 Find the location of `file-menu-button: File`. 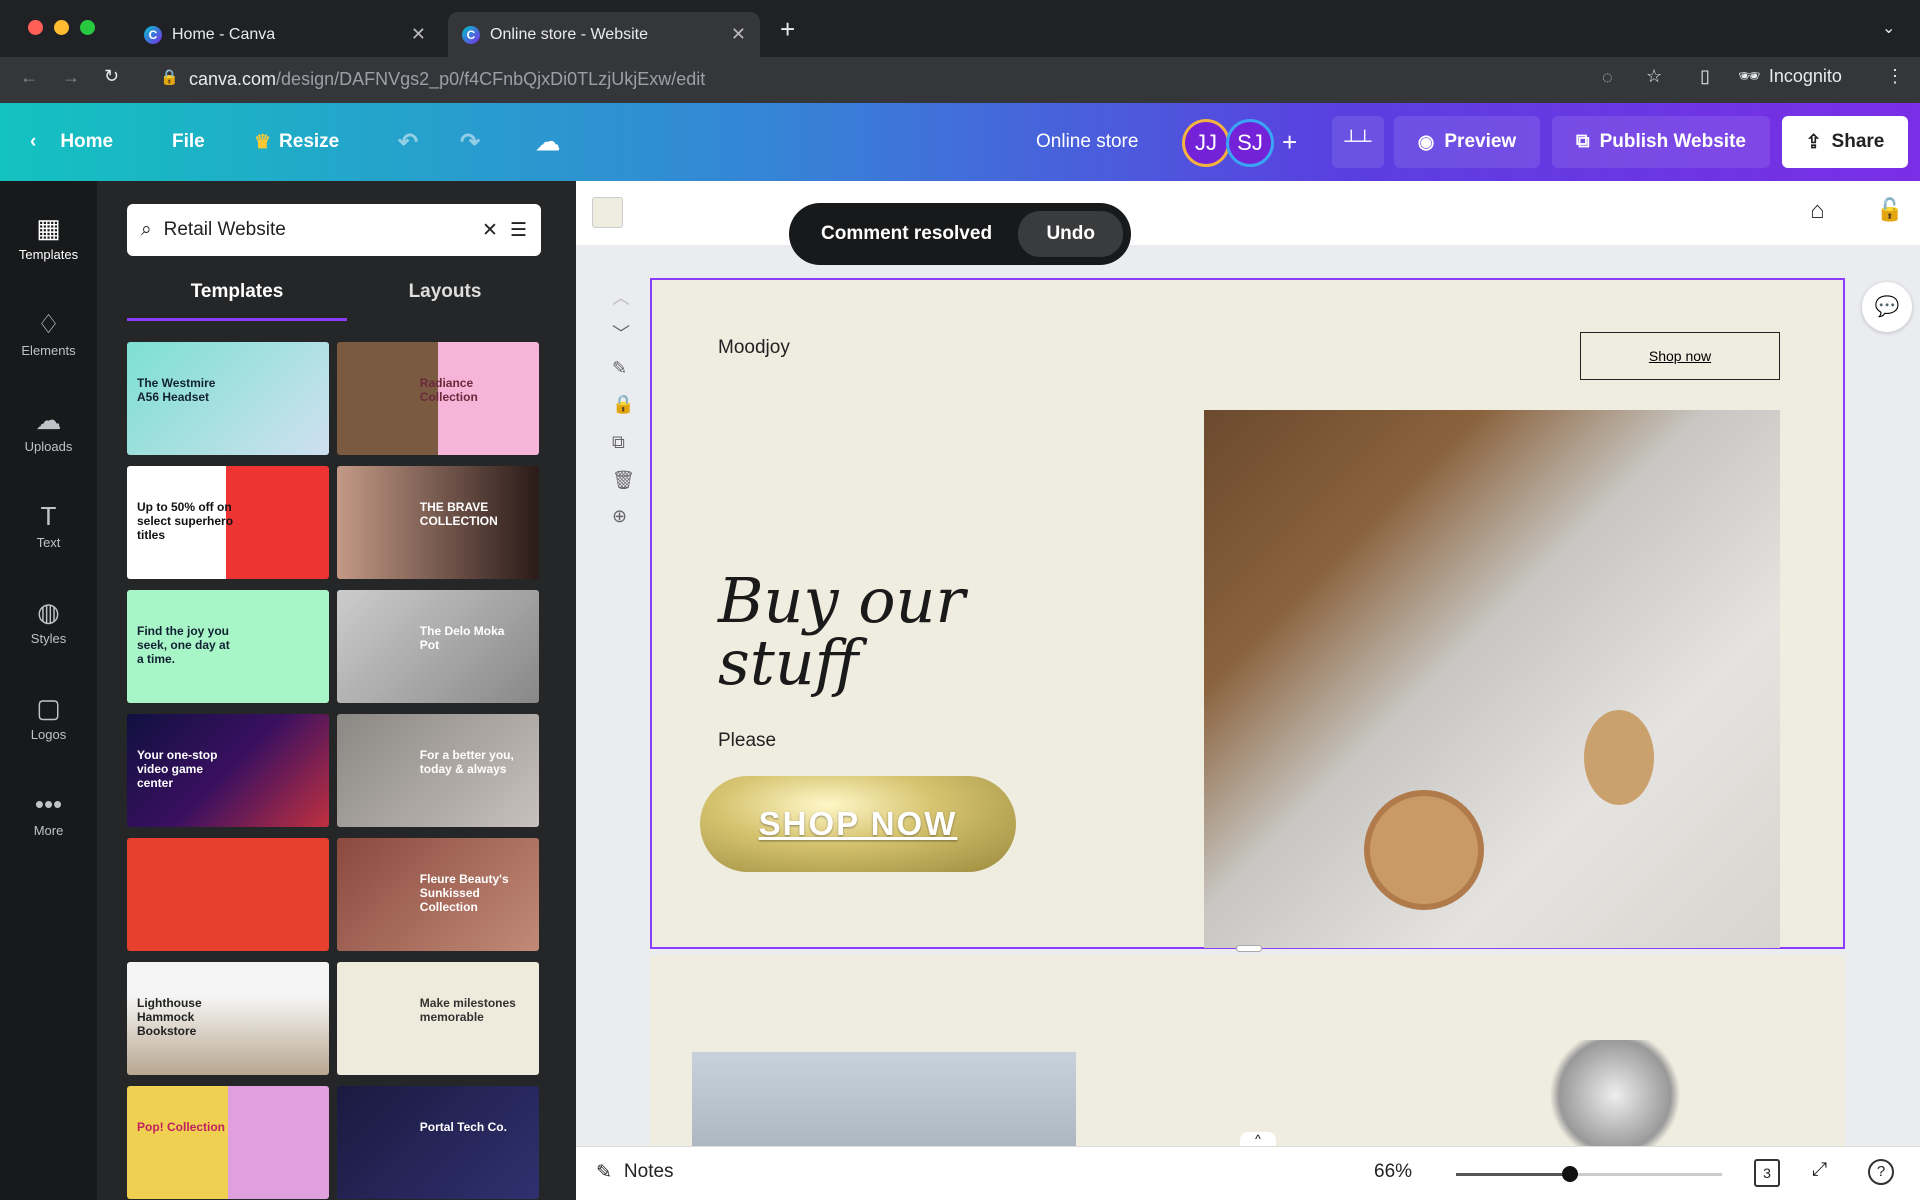

file-menu-button: File is located at coordinates (188, 142).